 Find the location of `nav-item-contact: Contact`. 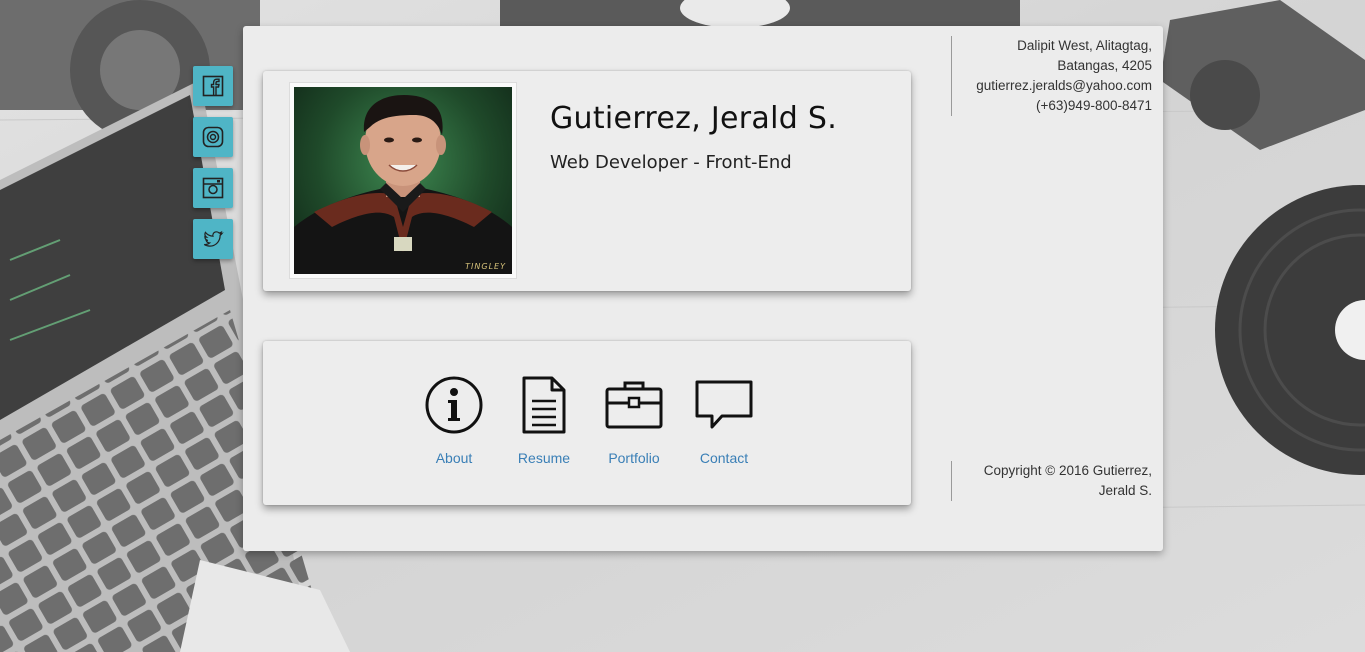

nav-item-contact: Contact is located at coordinates (724, 420).